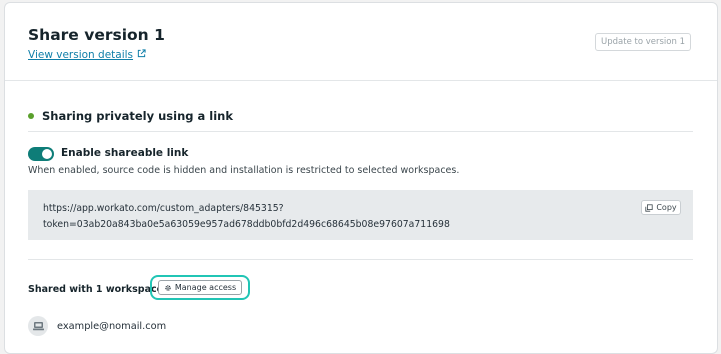  I want to click on manage-access-button: Manage access, so click(200, 287).